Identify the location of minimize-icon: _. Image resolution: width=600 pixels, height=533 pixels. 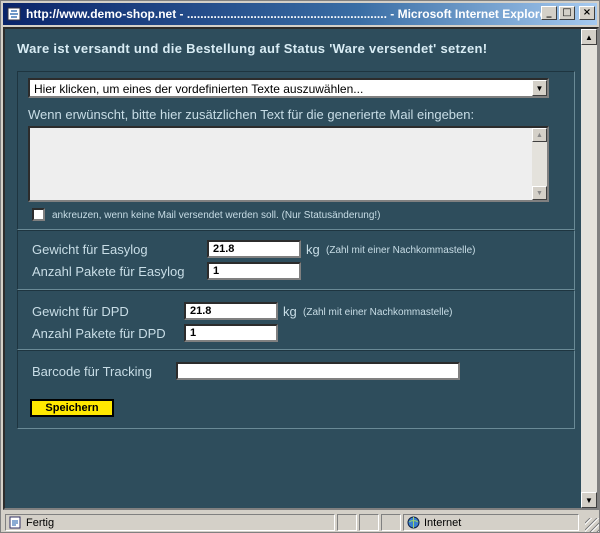
(549, 13).